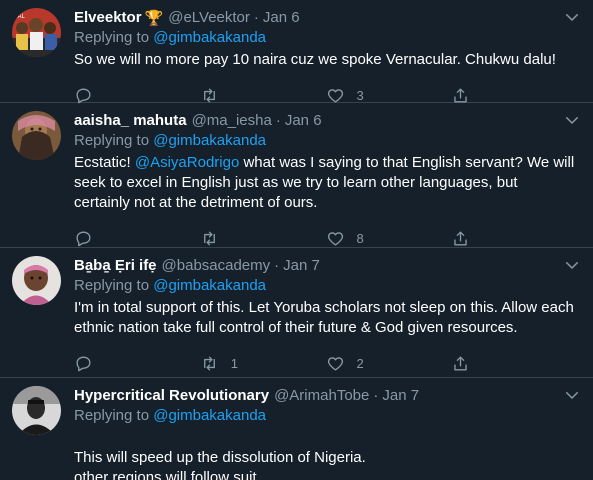 The image size is (593, 480). I want to click on like-button: 3, so click(389, 95).